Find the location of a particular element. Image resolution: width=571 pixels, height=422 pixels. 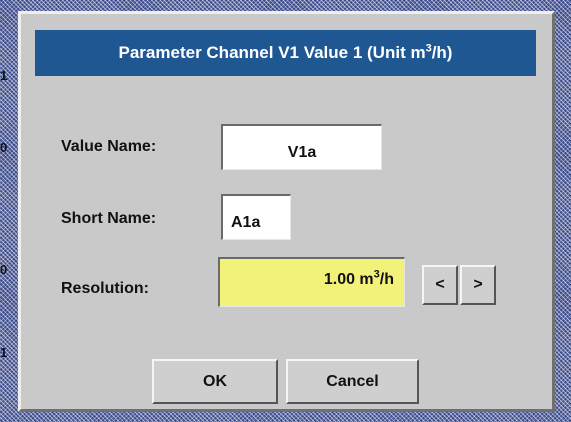

short-name-value: A1a is located at coordinates (246, 222).